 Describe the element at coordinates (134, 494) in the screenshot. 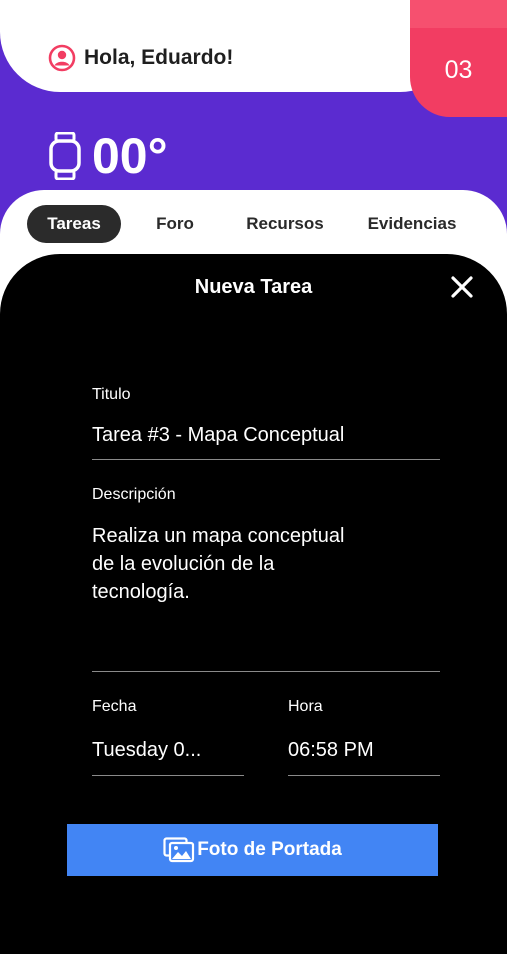

I see `descripcion-label: Descripción` at that location.